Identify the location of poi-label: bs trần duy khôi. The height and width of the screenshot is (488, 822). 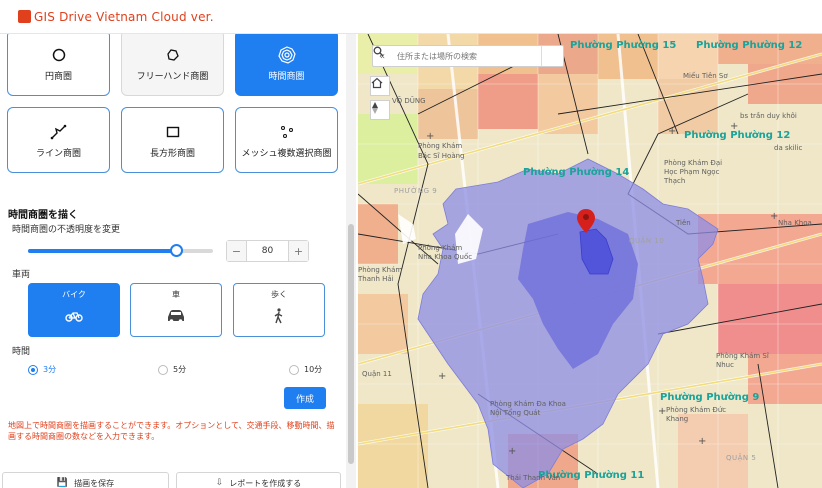
(768, 116).